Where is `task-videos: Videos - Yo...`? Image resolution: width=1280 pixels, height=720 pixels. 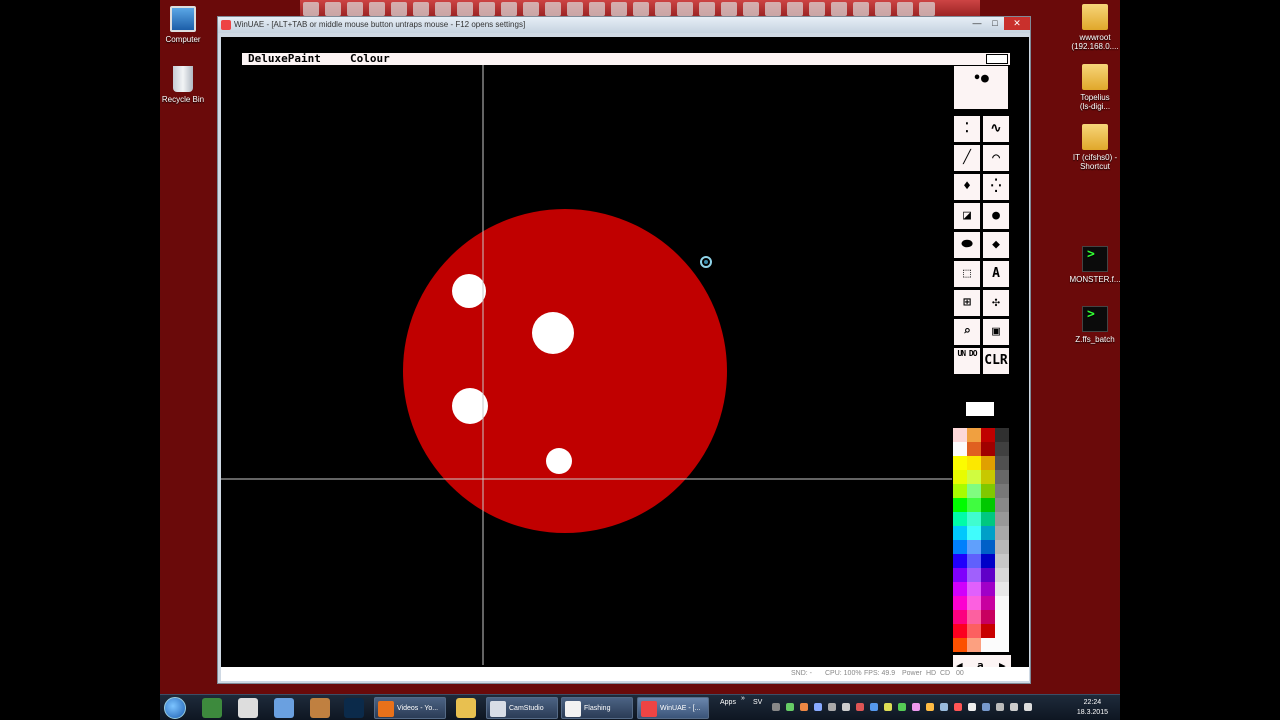 task-videos: Videos - Yo... is located at coordinates (410, 708).